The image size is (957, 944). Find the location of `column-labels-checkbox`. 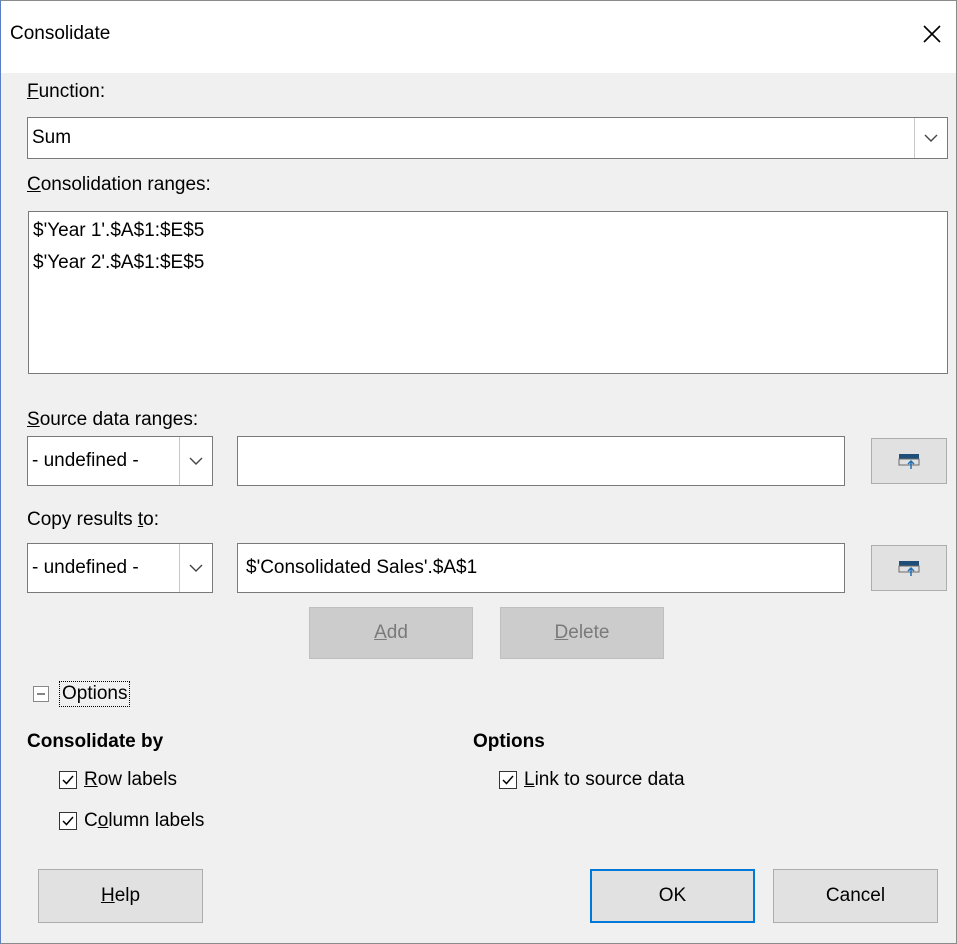

column-labels-checkbox is located at coordinates (68, 821).